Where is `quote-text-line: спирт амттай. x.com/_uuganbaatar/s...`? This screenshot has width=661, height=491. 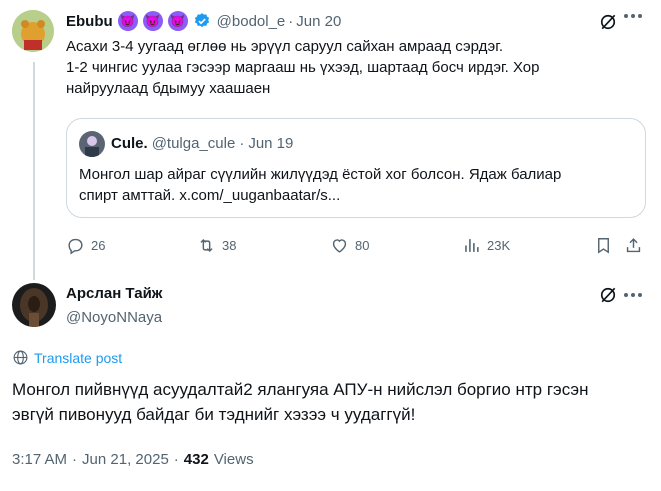 quote-text-line: спирт амттай. x.com/_uuganbaatar/s... is located at coordinates (210, 195).